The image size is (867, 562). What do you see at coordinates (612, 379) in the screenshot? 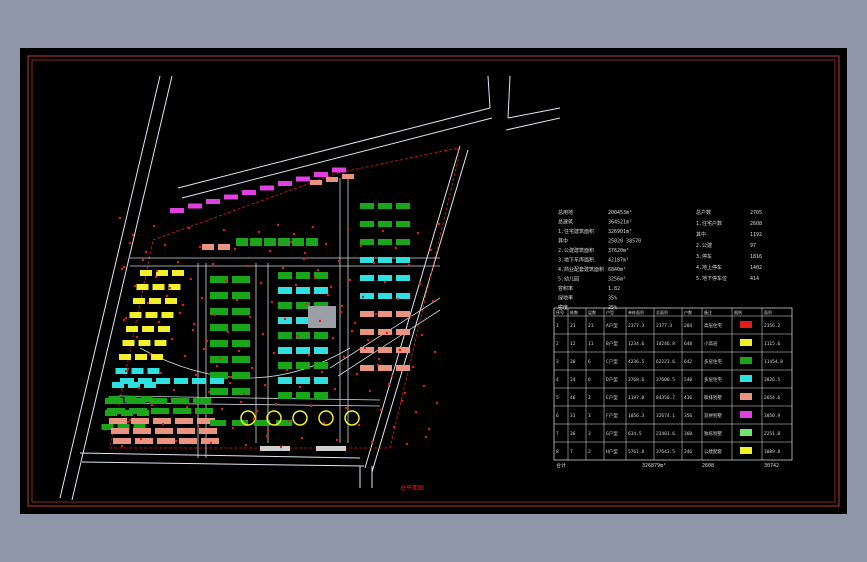
I see `table-cell: D户型` at bounding box center [612, 379].